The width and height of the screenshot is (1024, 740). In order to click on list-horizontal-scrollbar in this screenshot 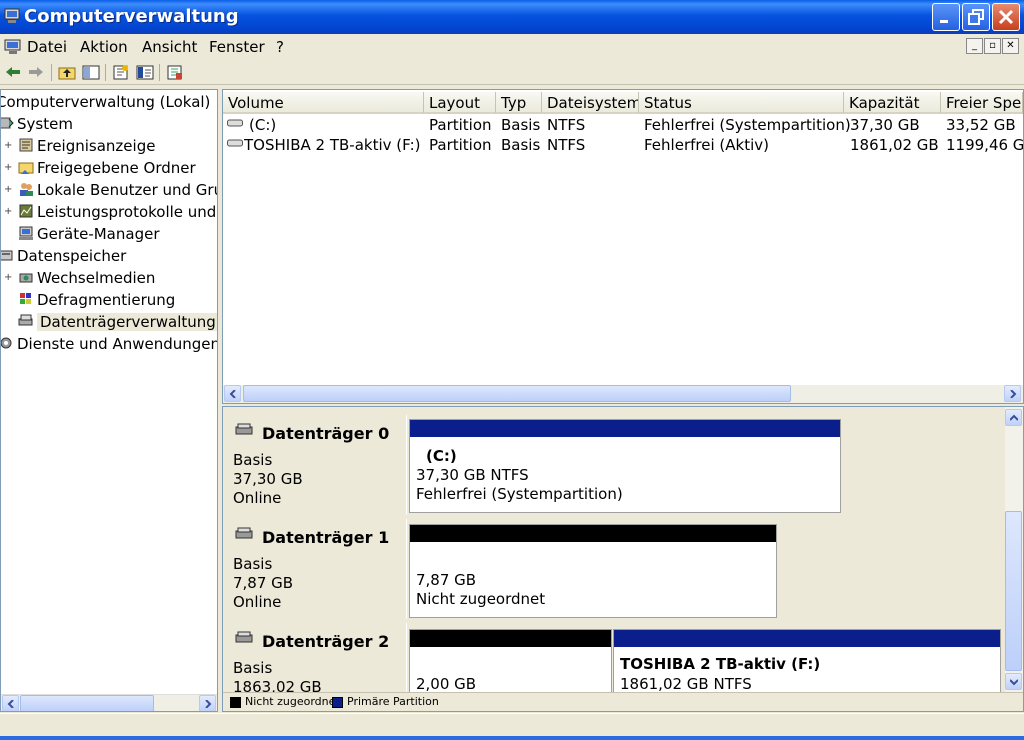, I will do `click(623, 394)`.